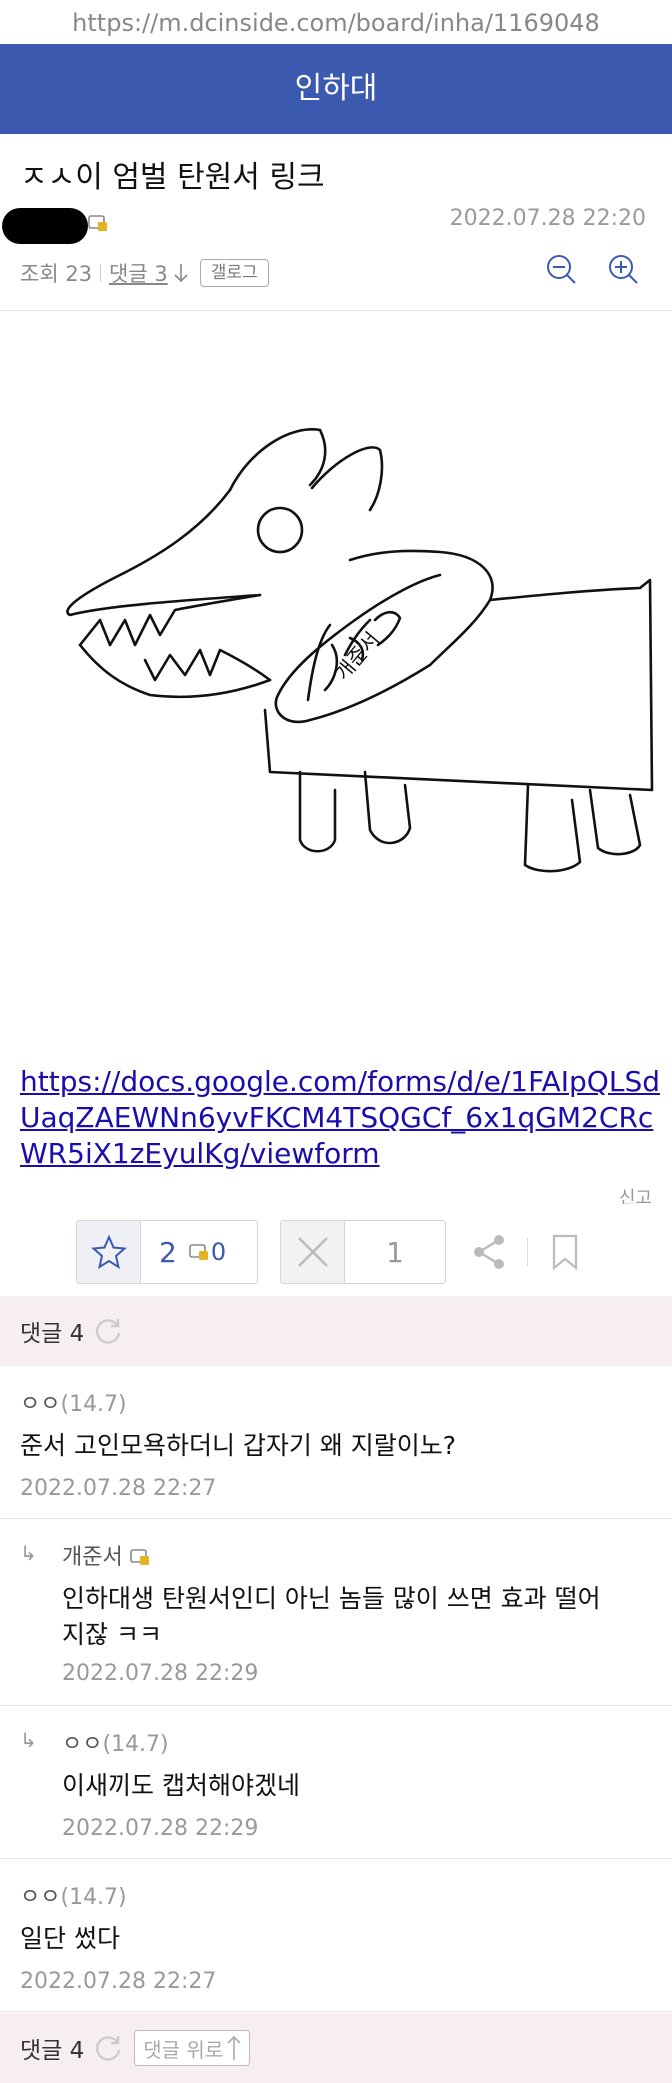  What do you see at coordinates (183, 2049) in the screenshot?
I see `go-top-label: 댓글 위로` at bounding box center [183, 2049].